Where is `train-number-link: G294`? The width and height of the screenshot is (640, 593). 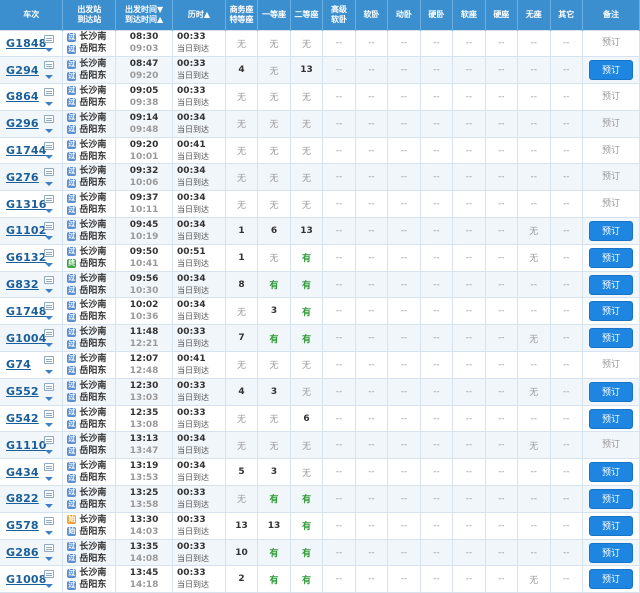
train-number-link: G294 is located at coordinates (22, 70).